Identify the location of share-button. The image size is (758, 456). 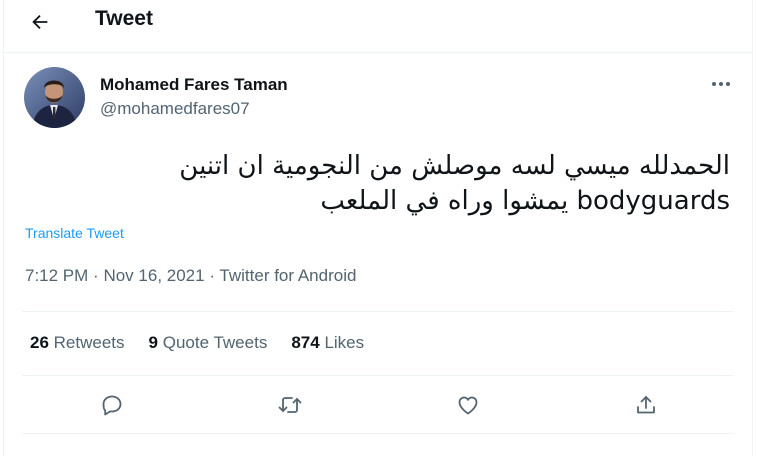
(646, 405).